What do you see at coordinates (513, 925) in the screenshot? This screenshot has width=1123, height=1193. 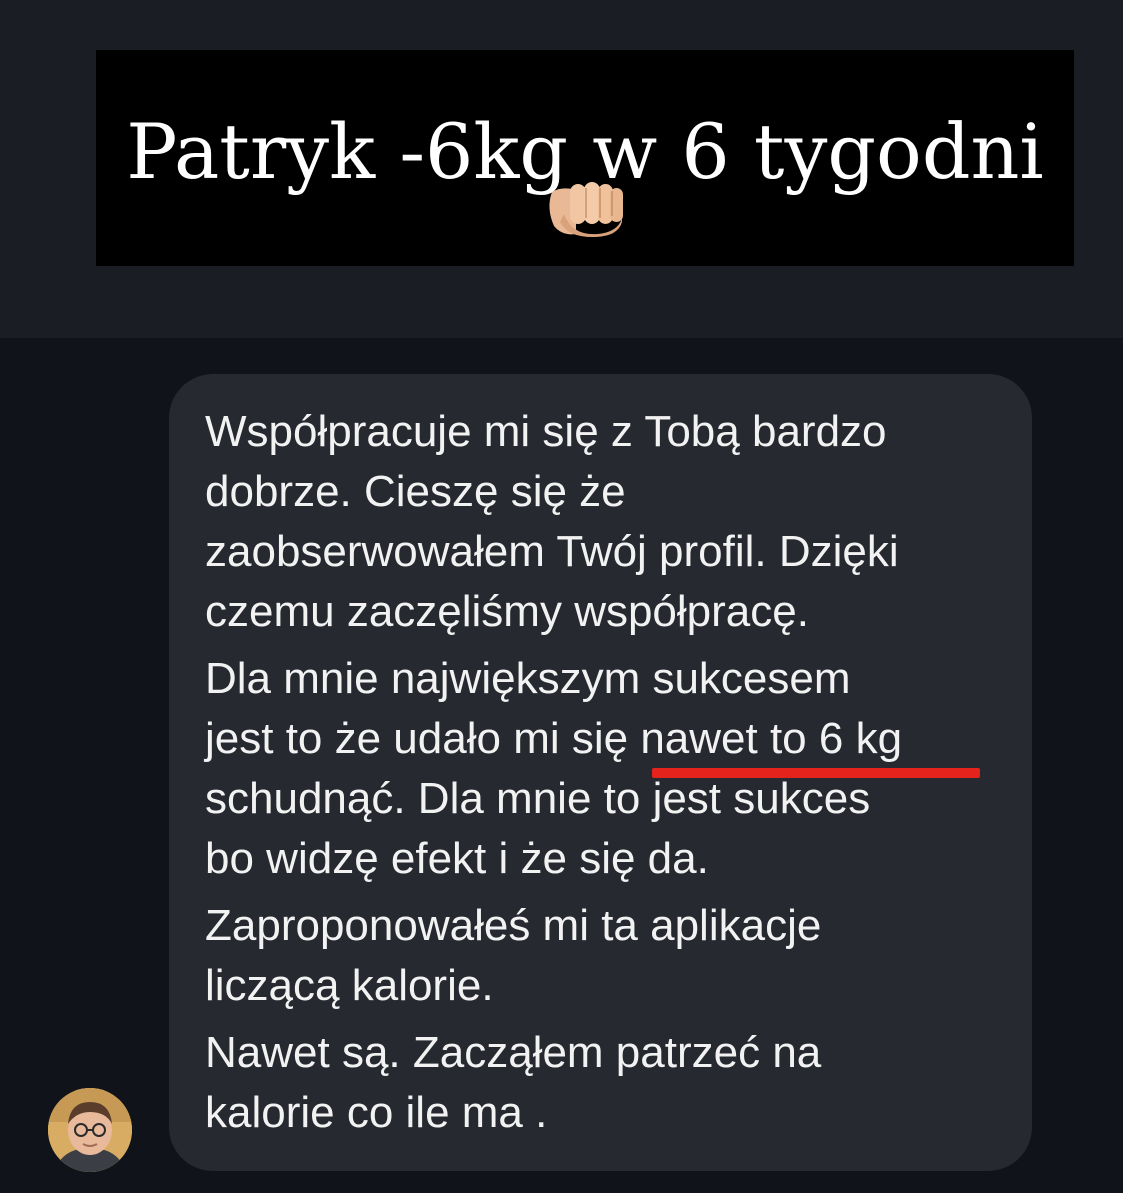 I see `message-line: Zaproponowałeś mi ta aplikacje` at bounding box center [513, 925].